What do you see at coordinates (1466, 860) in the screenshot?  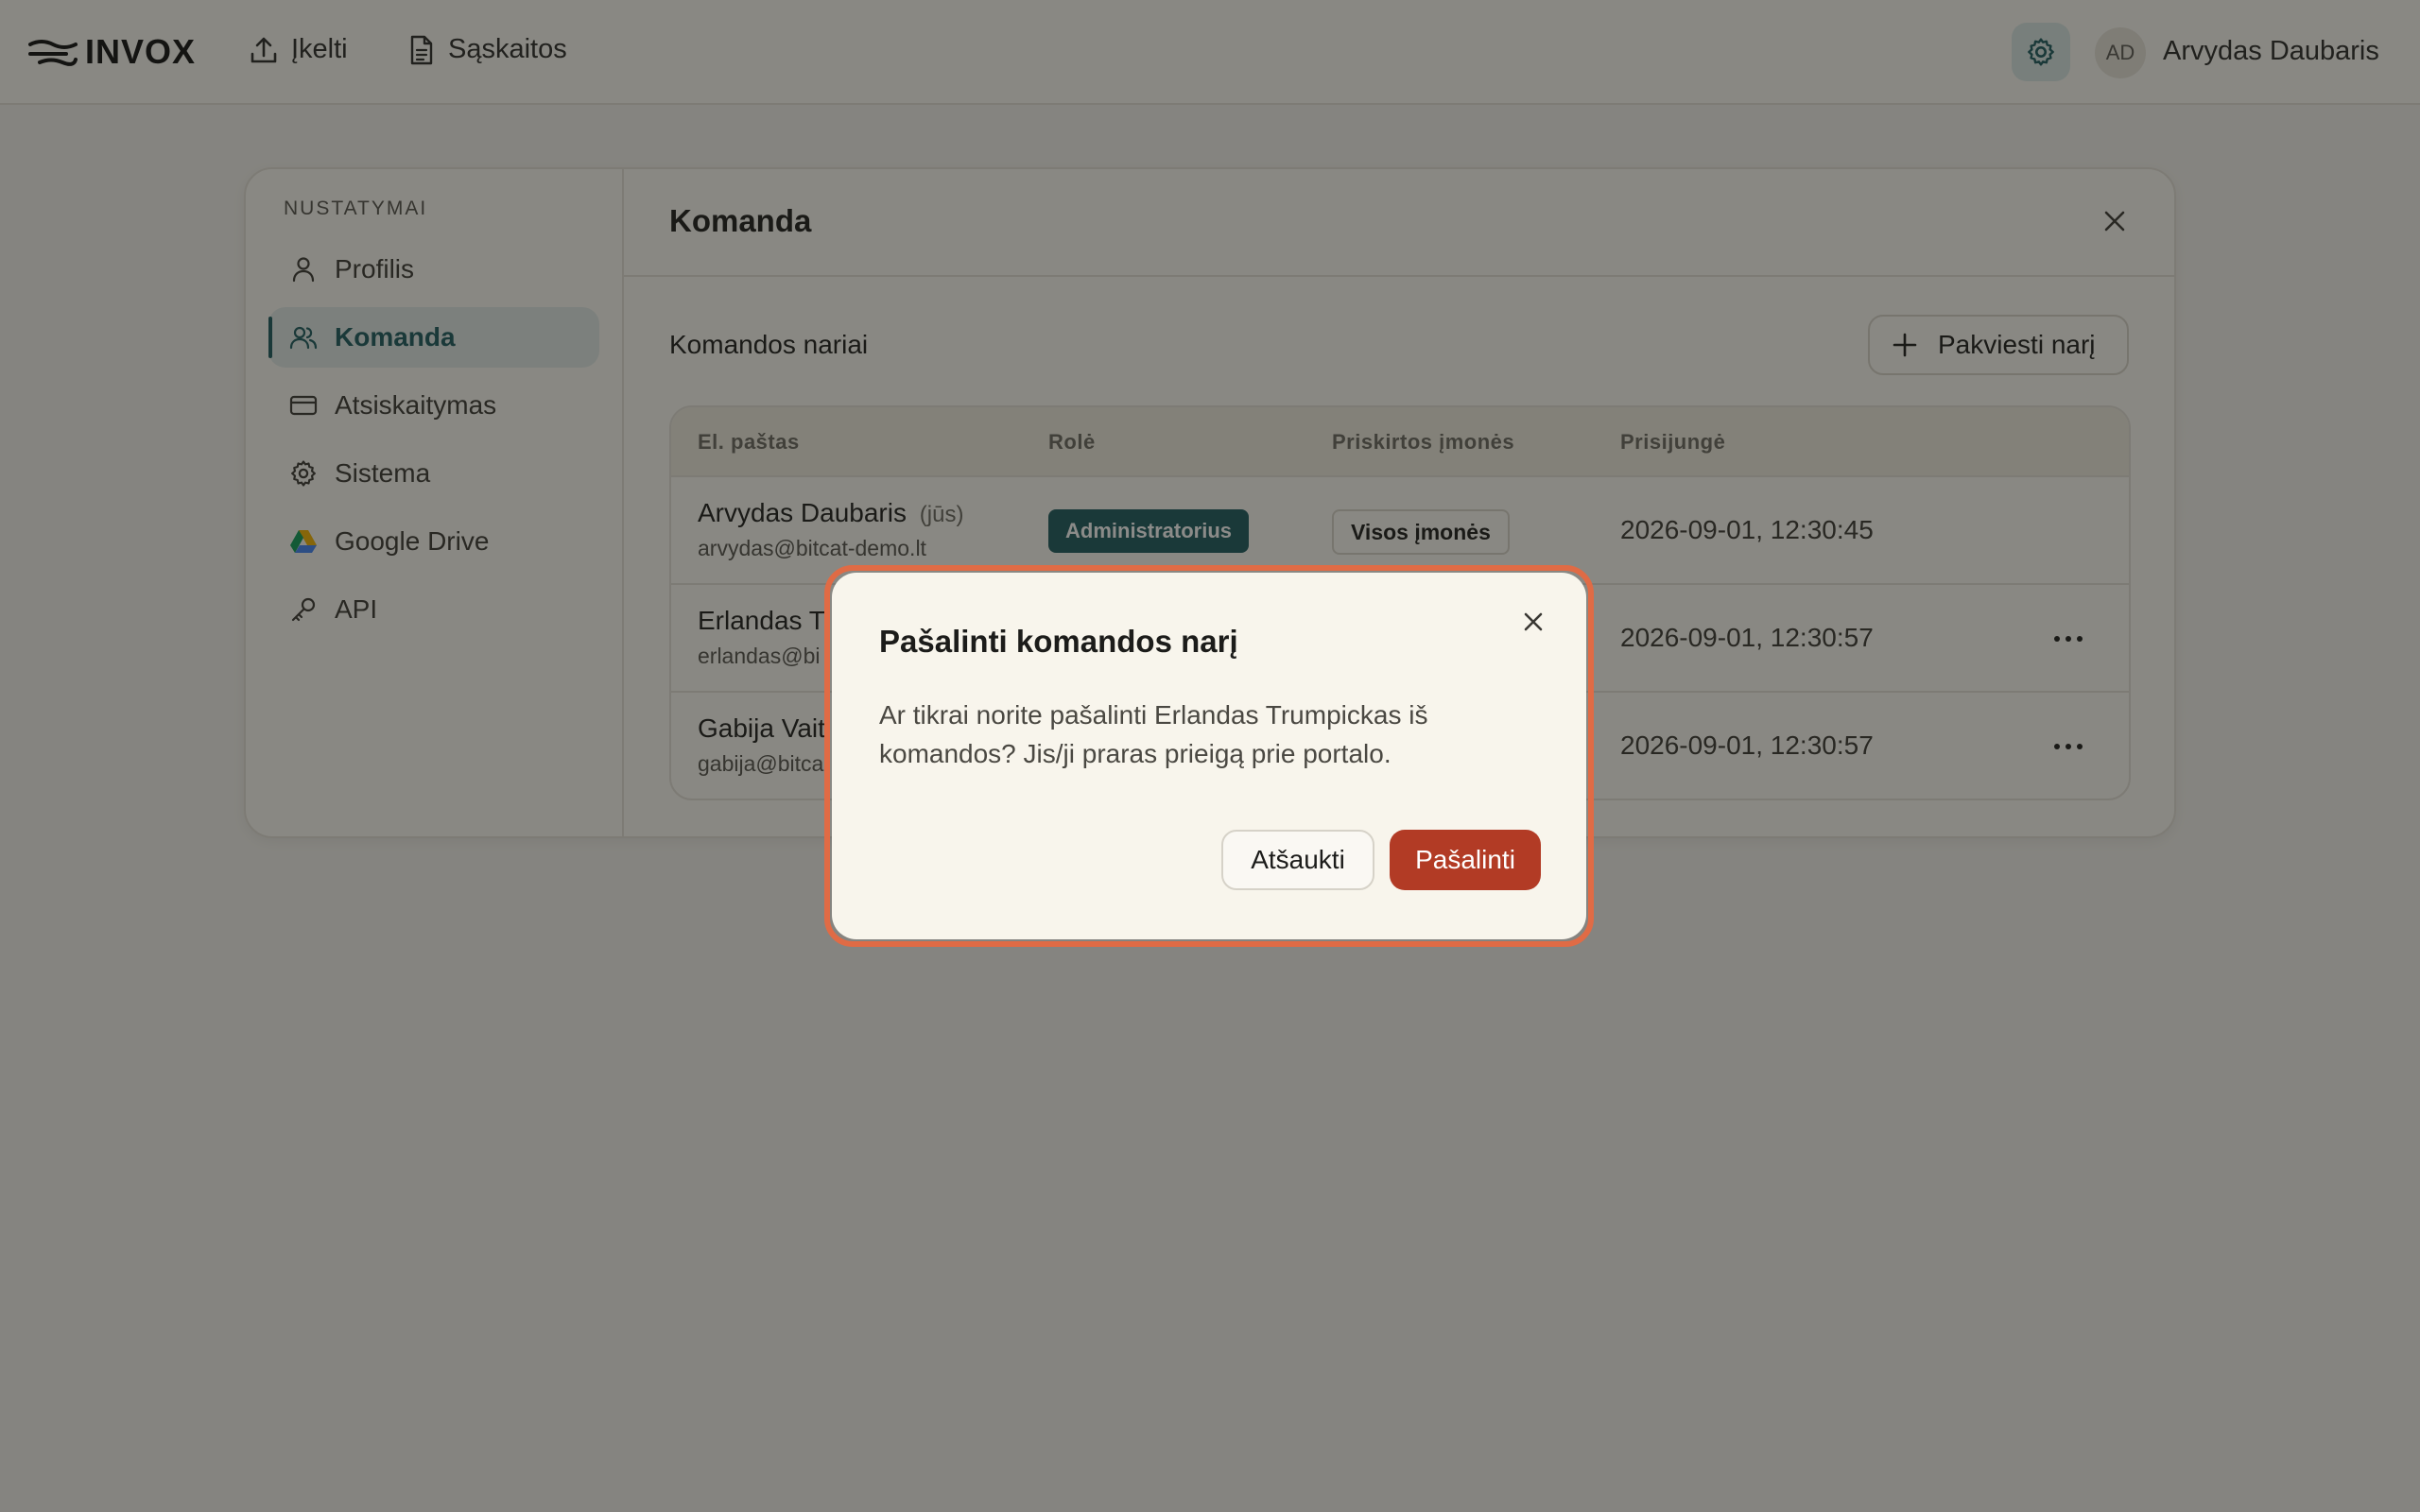 I see `remove-button: Pašalinti` at bounding box center [1466, 860].